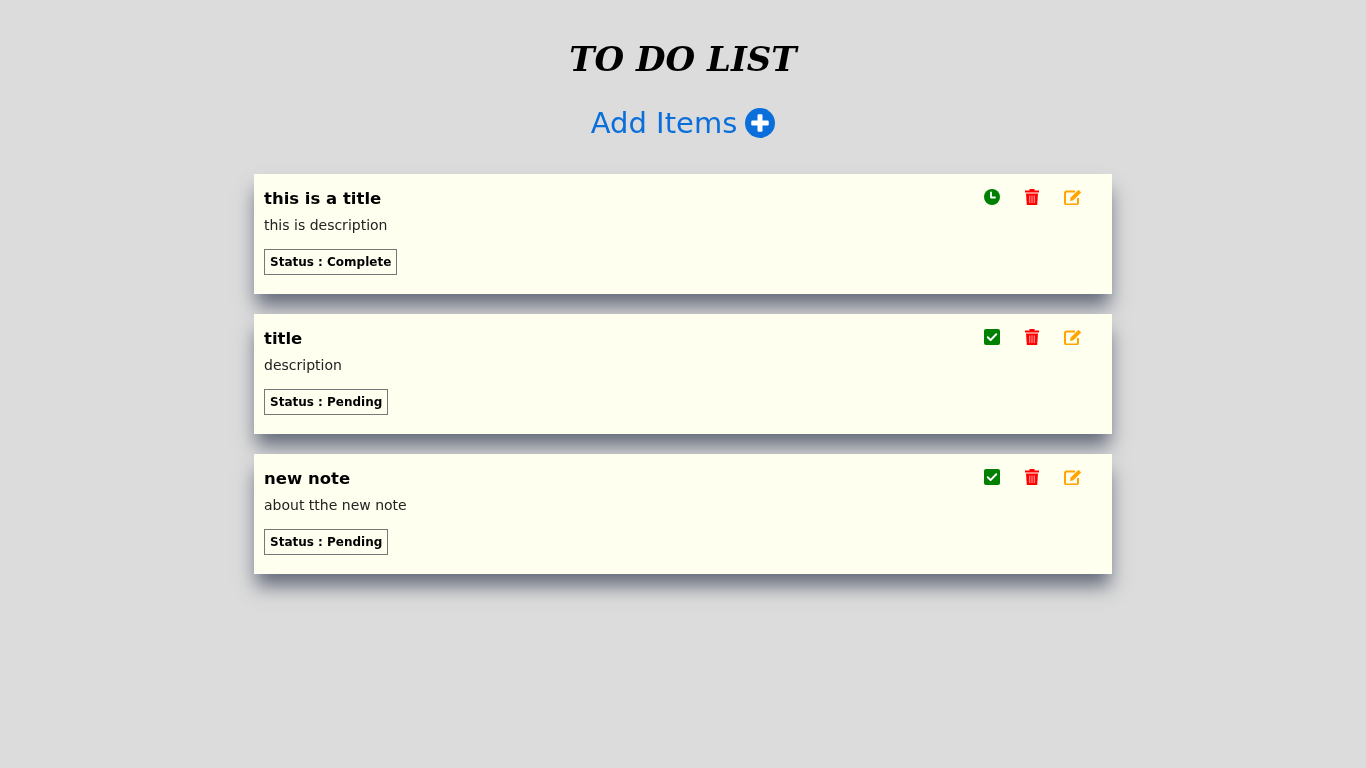  I want to click on todo-title: title, so click(283, 339).